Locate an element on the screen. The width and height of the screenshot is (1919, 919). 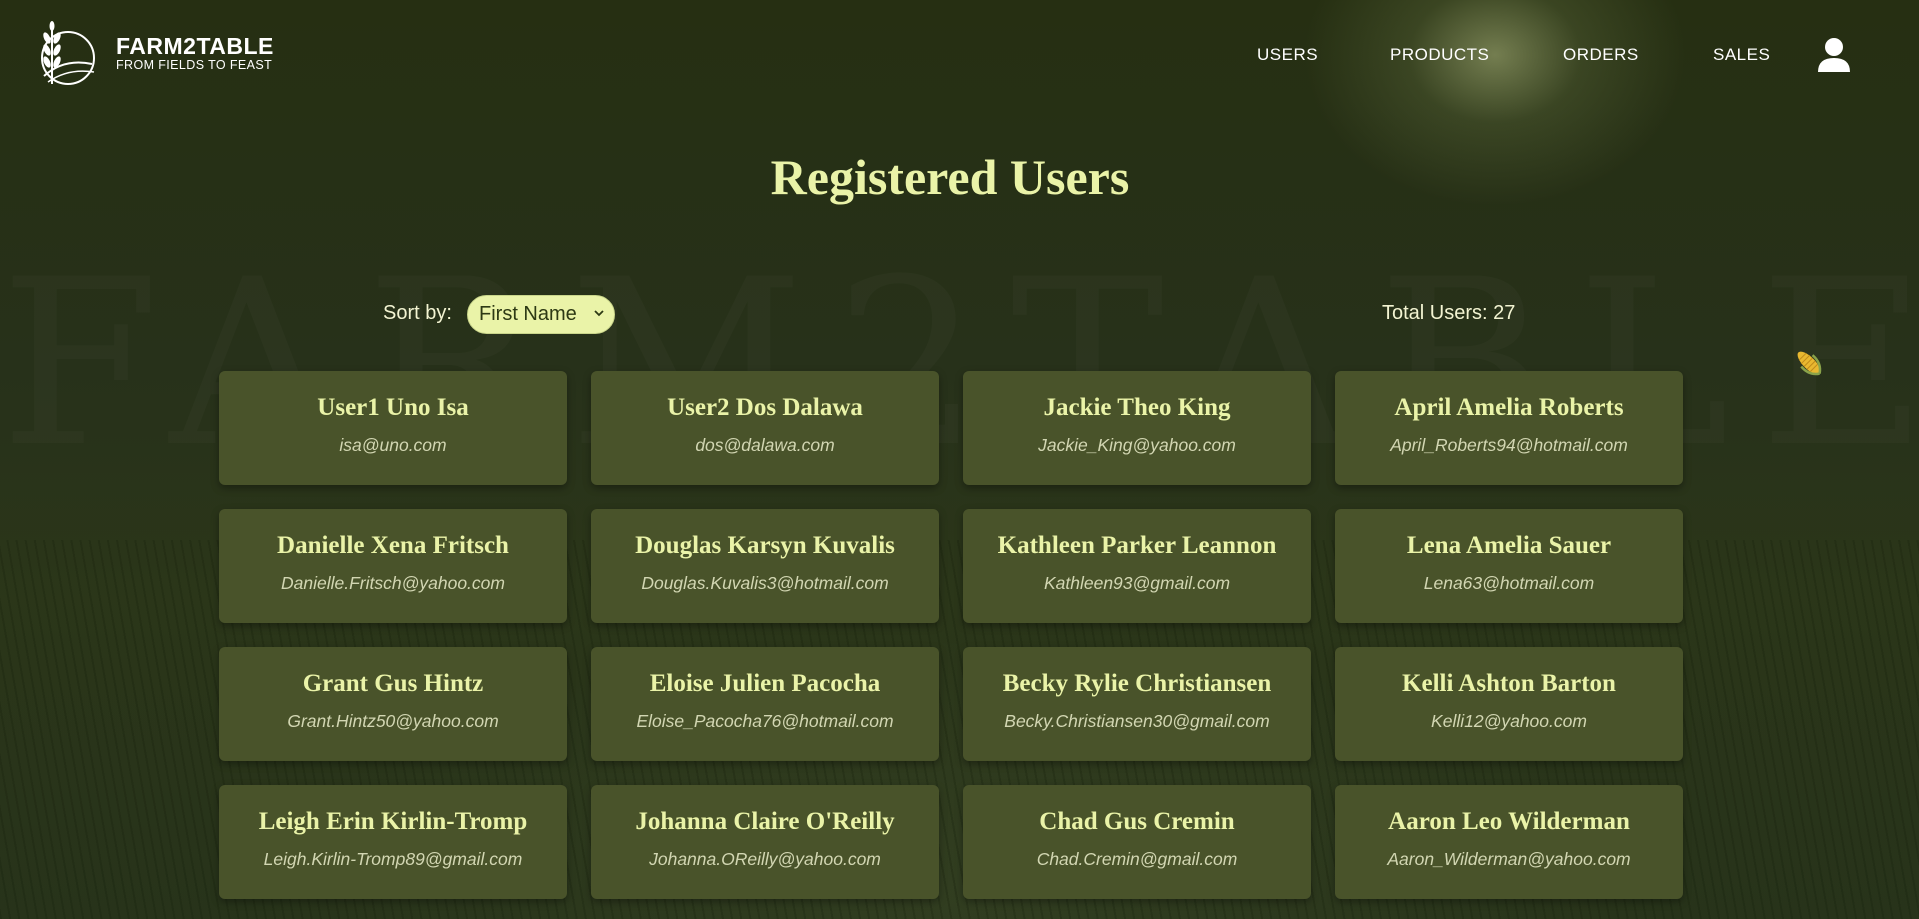
corn-icon is located at coordinates (1809, 363).